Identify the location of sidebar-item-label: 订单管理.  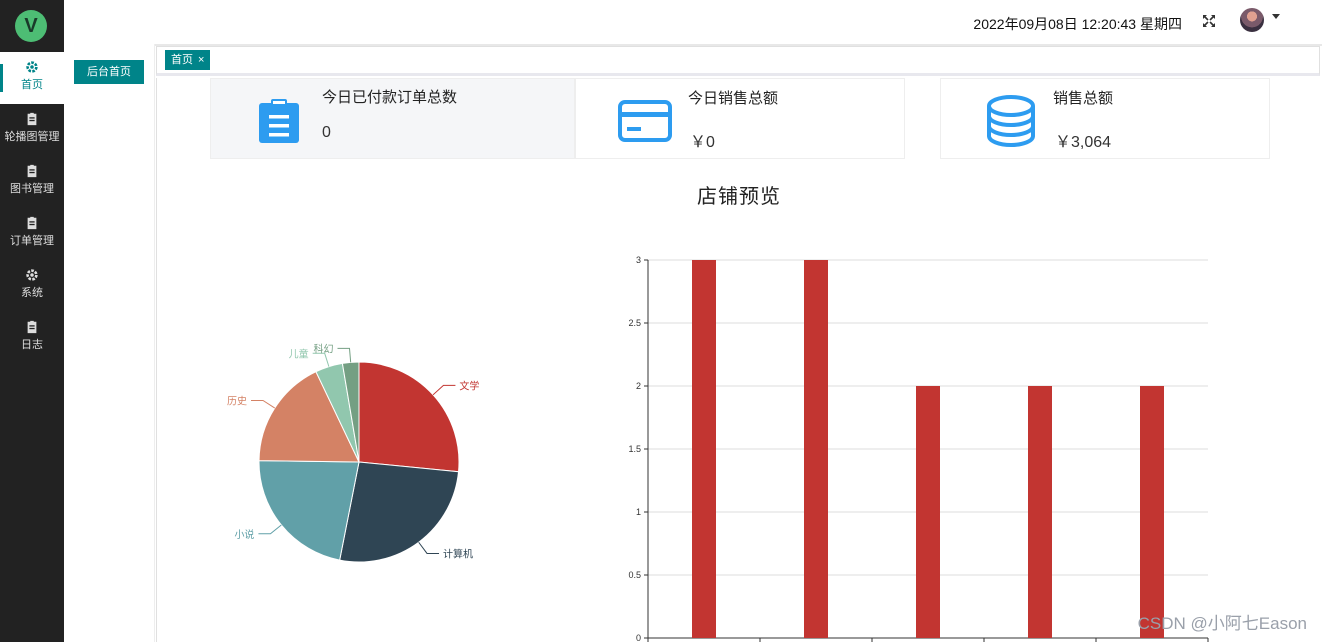
(32, 241).